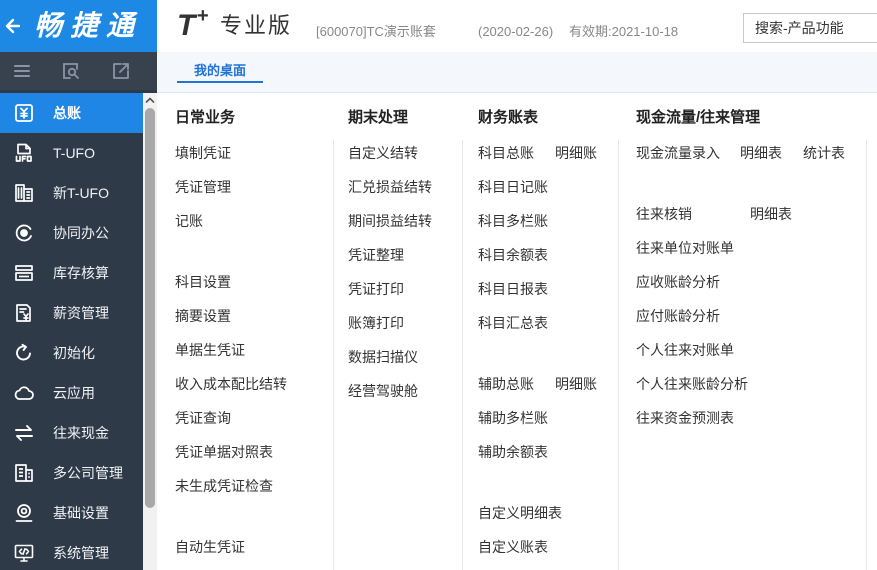 The image size is (877, 570). What do you see at coordinates (692, 384) in the screenshot?
I see `link-personal-aging: 个人往来账龄分析` at bounding box center [692, 384].